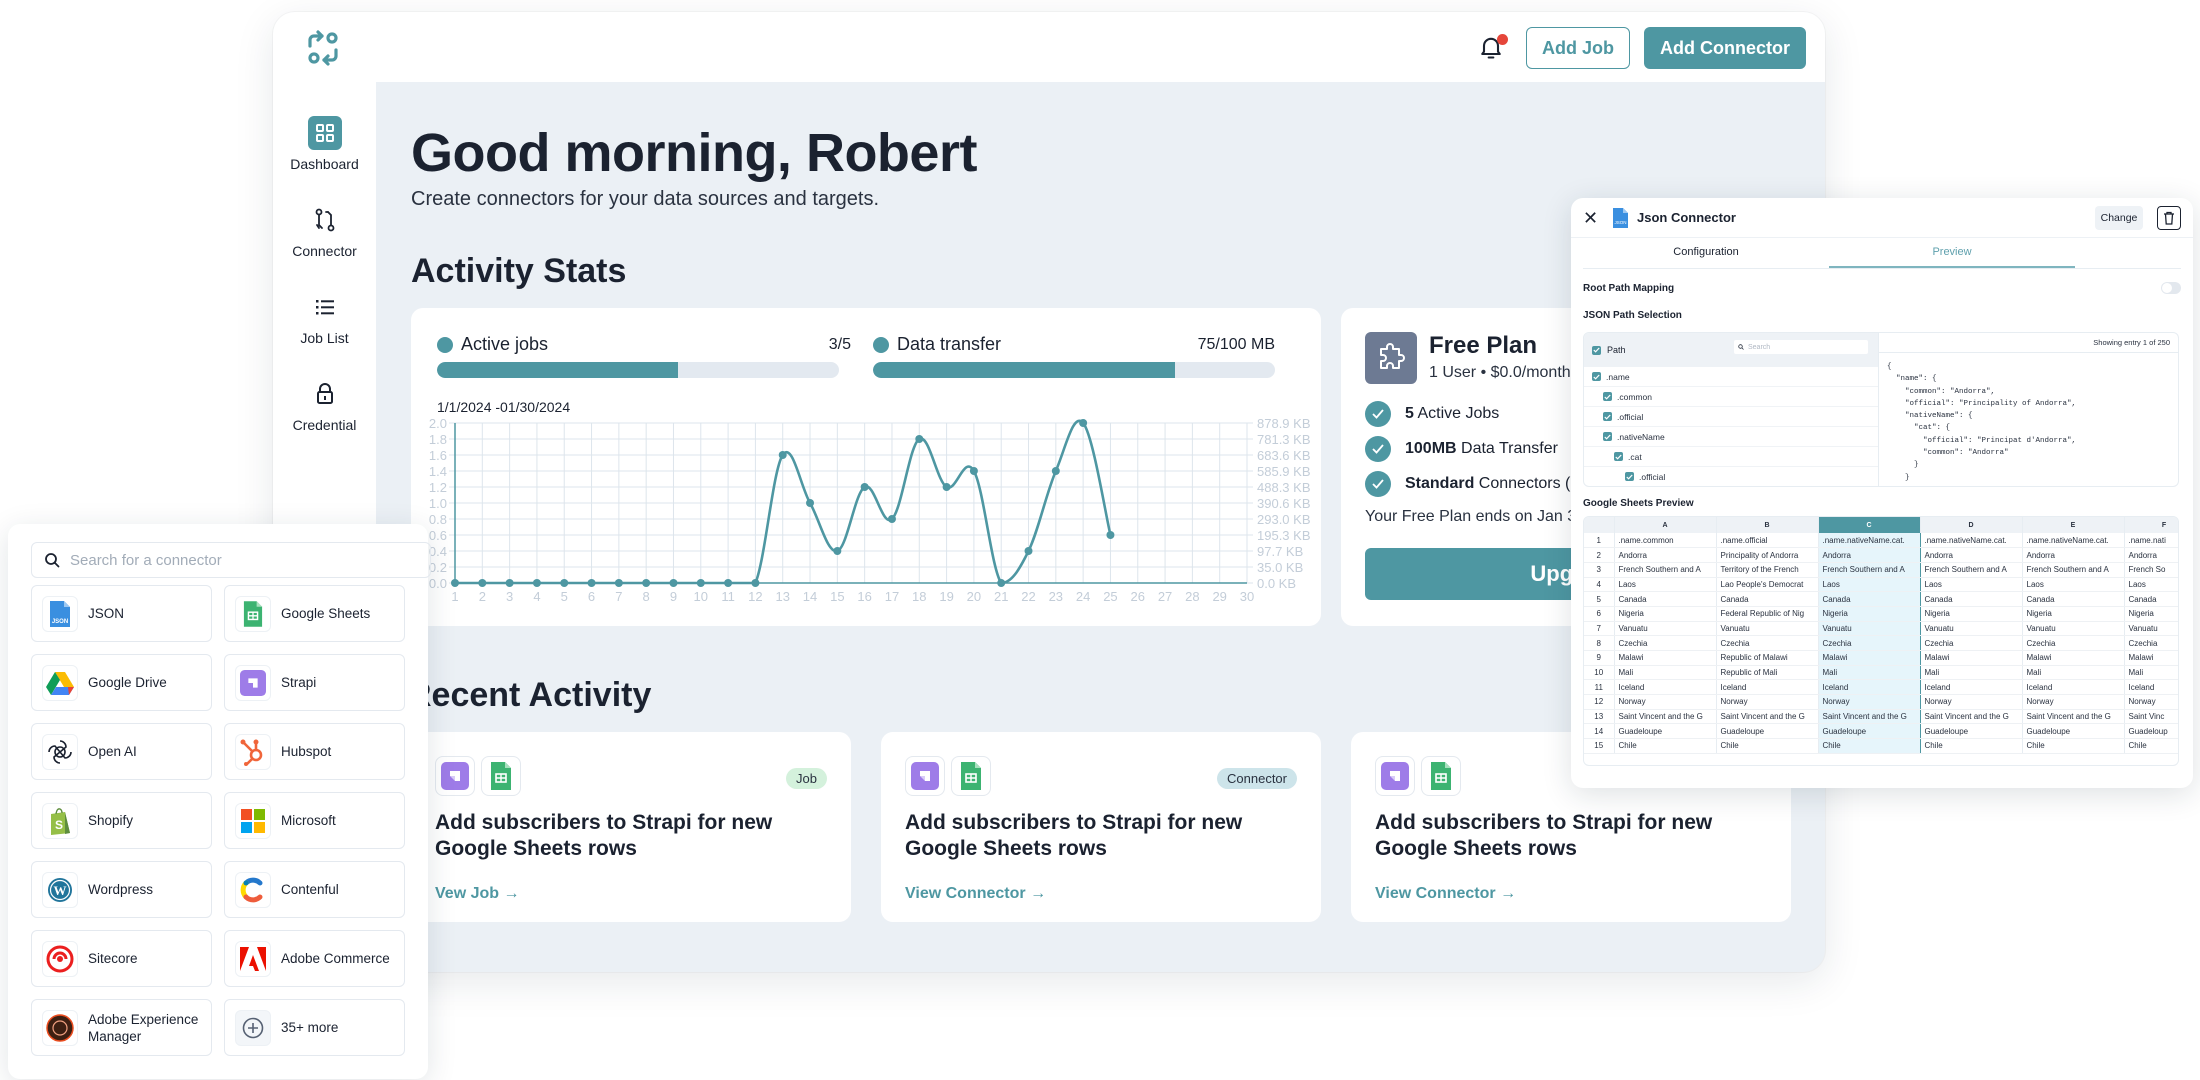 Image resolution: width=2200 pixels, height=1080 pixels. What do you see at coordinates (121, 613) in the screenshot?
I see `connector-tile-json: JSON JSON` at bounding box center [121, 613].